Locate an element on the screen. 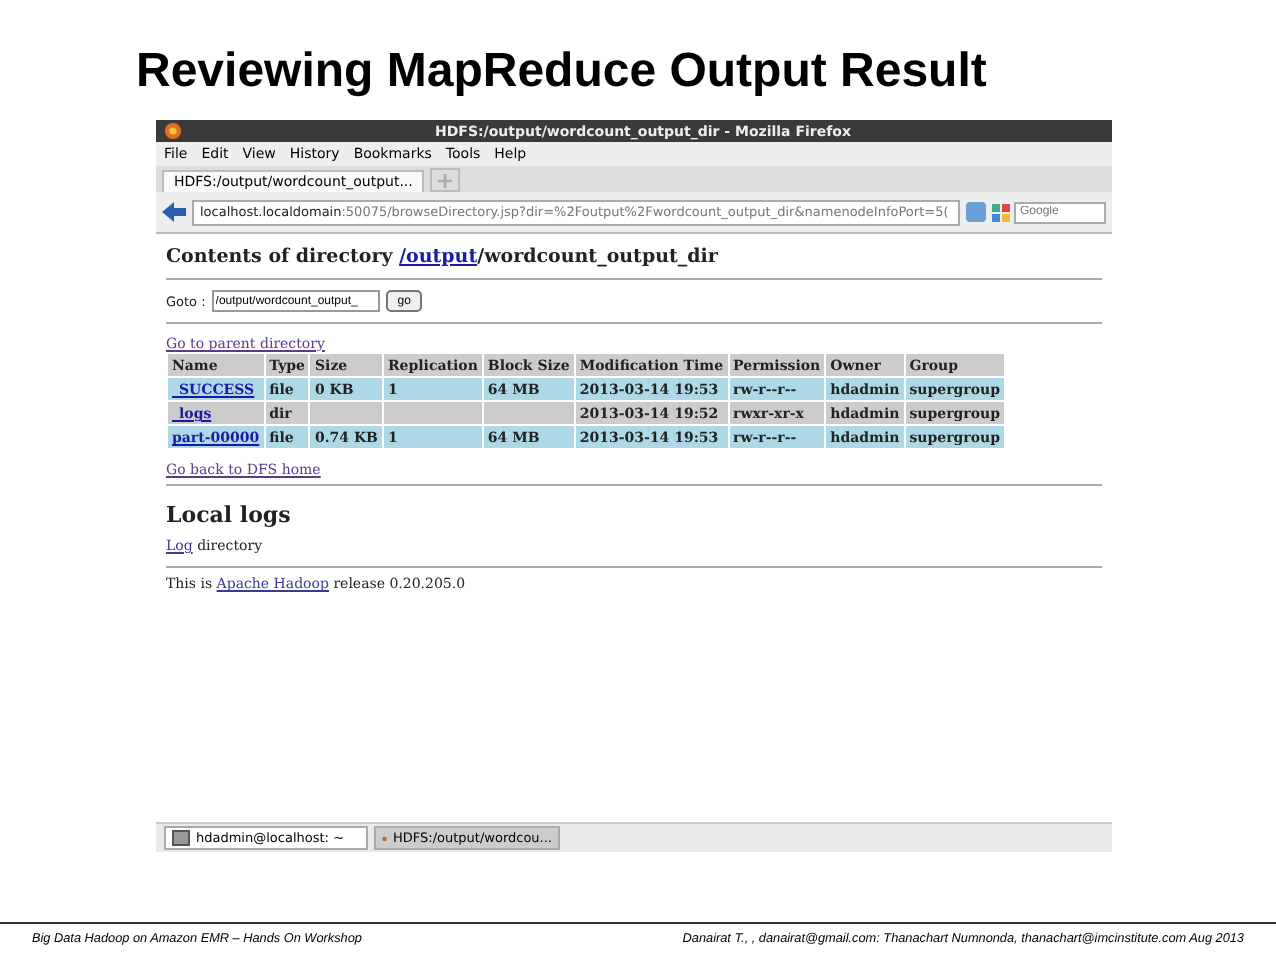 The width and height of the screenshot is (1276, 958). search-engine-icon is located at coordinates (1002, 212).